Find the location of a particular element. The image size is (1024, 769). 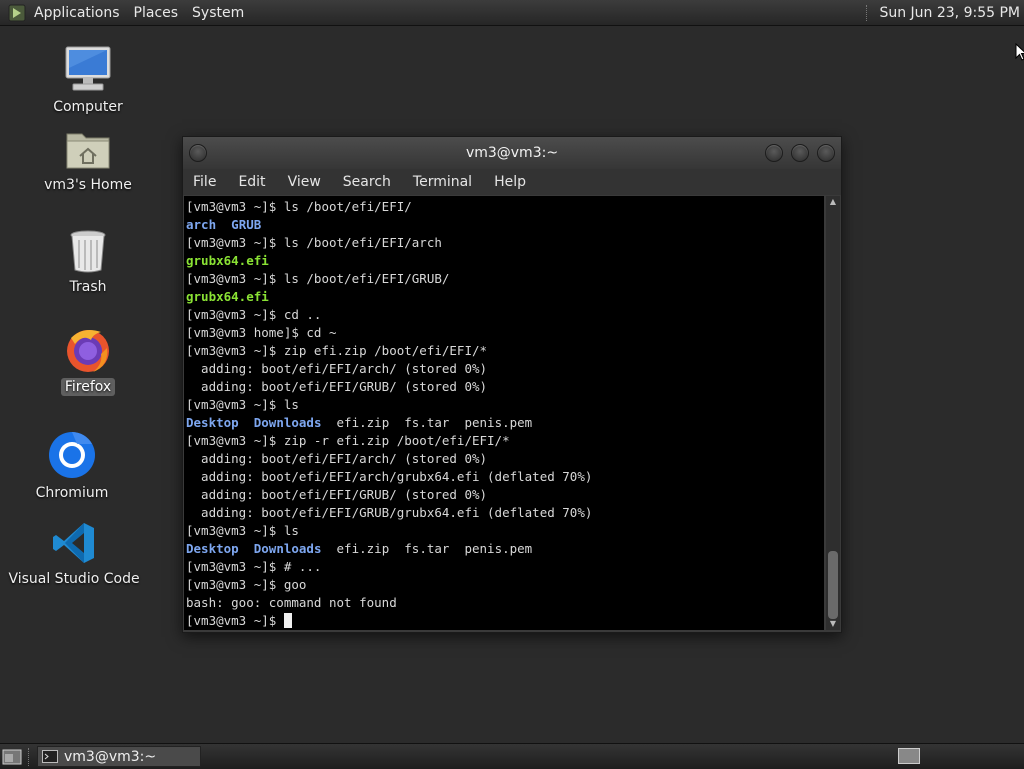

home-folder-icon is located at coordinates (88, 151).